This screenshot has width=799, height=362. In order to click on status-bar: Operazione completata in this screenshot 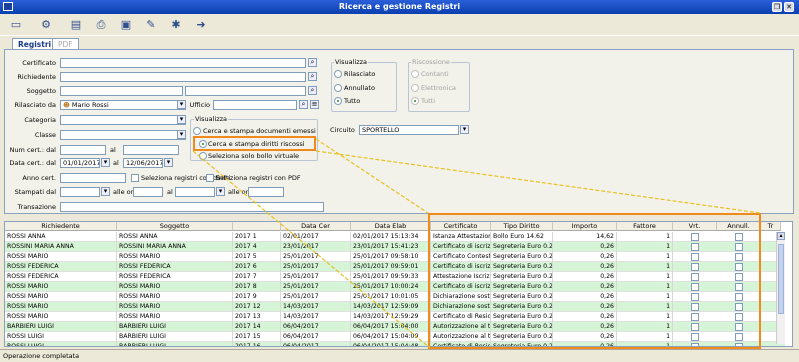, I will do `click(399, 355)`.